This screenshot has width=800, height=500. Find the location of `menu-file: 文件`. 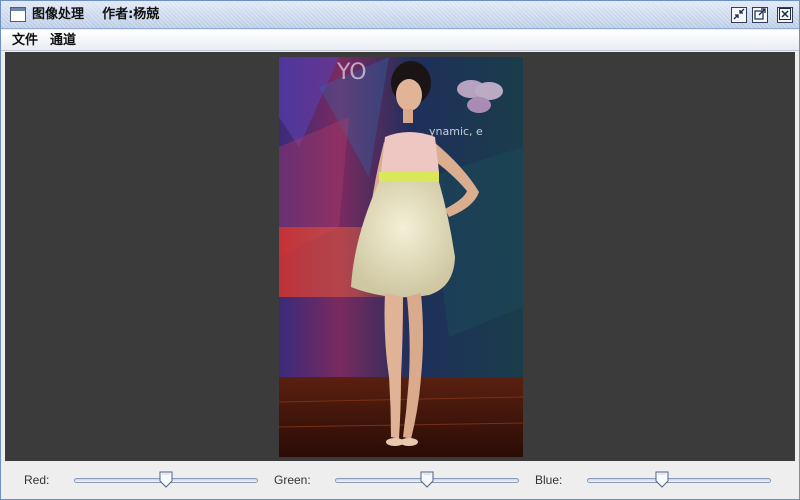

menu-file: 文件 is located at coordinates (25, 40).